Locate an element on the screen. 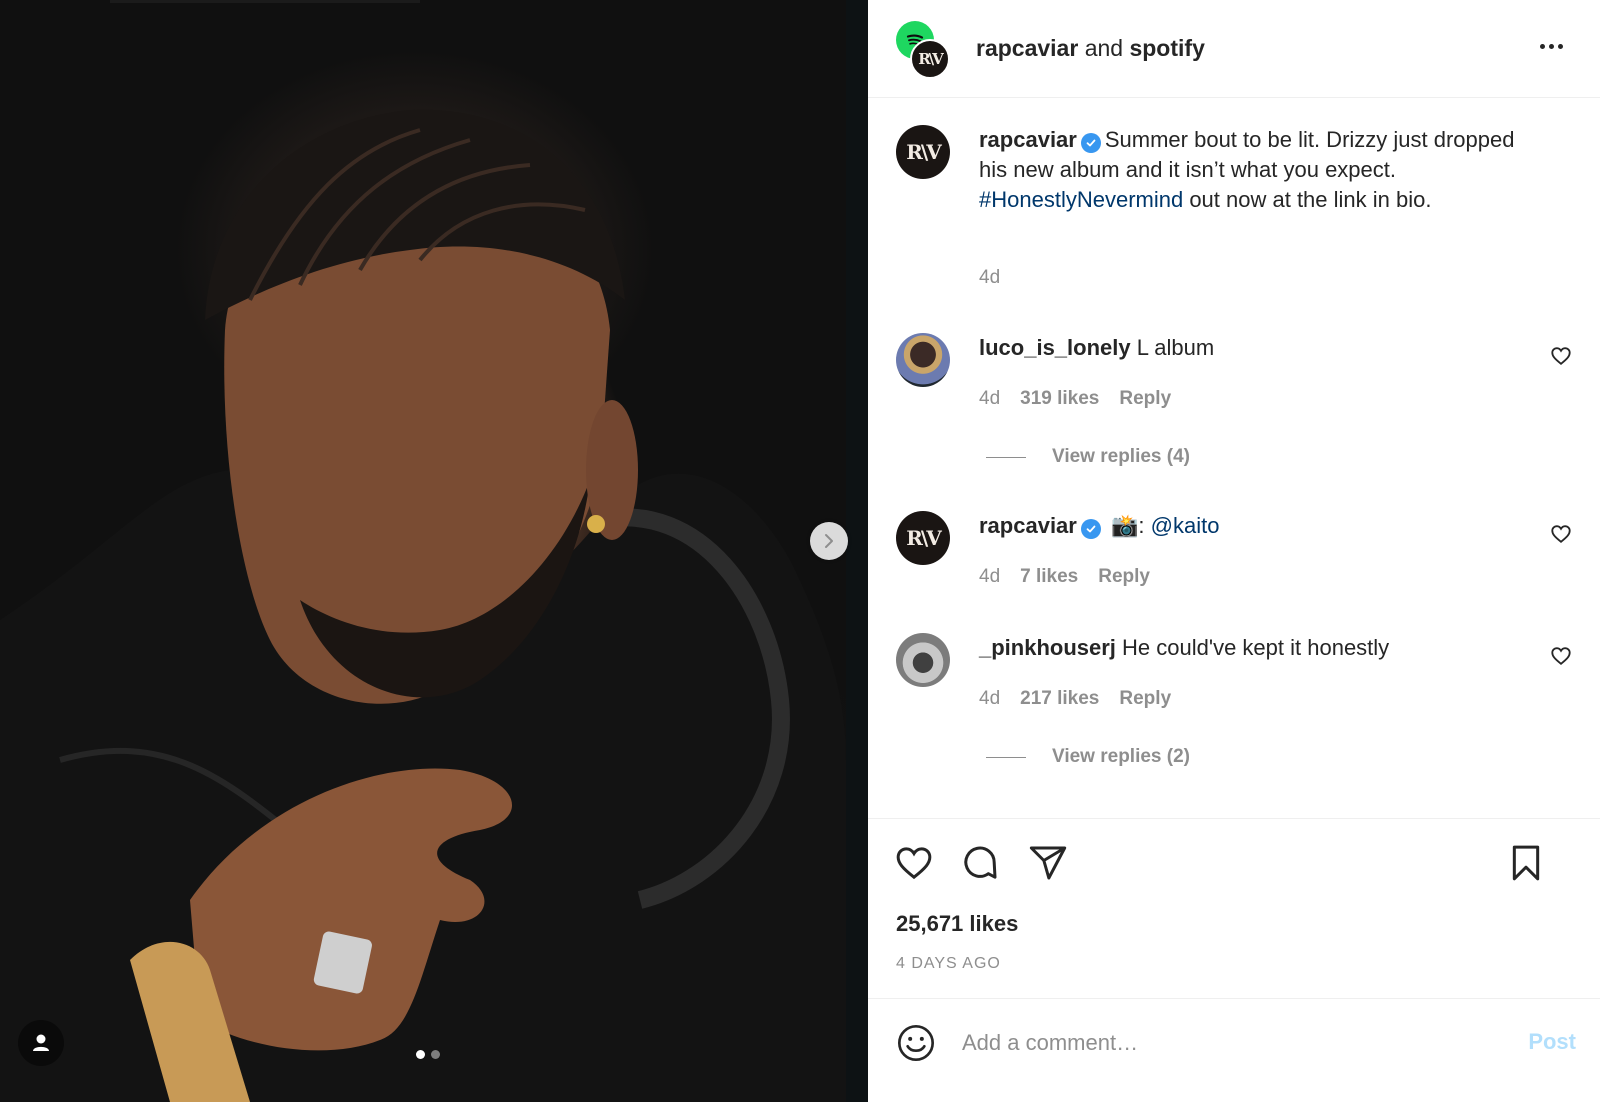  comment-meta: 4d 217 likes Reply is located at coordinates (1075, 699).